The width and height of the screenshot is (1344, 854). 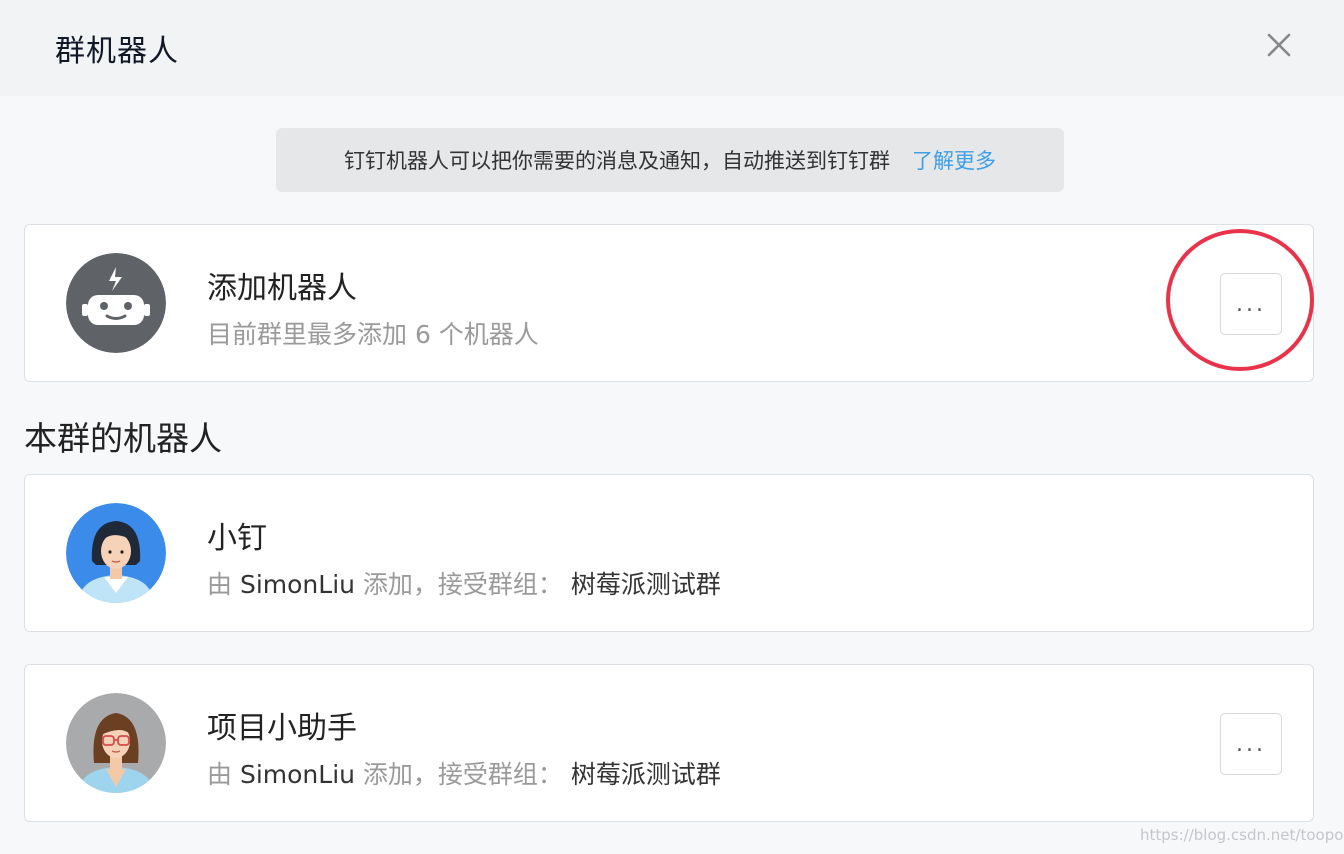 What do you see at coordinates (237, 538) in the screenshot?
I see `robot-name: 小钉` at bounding box center [237, 538].